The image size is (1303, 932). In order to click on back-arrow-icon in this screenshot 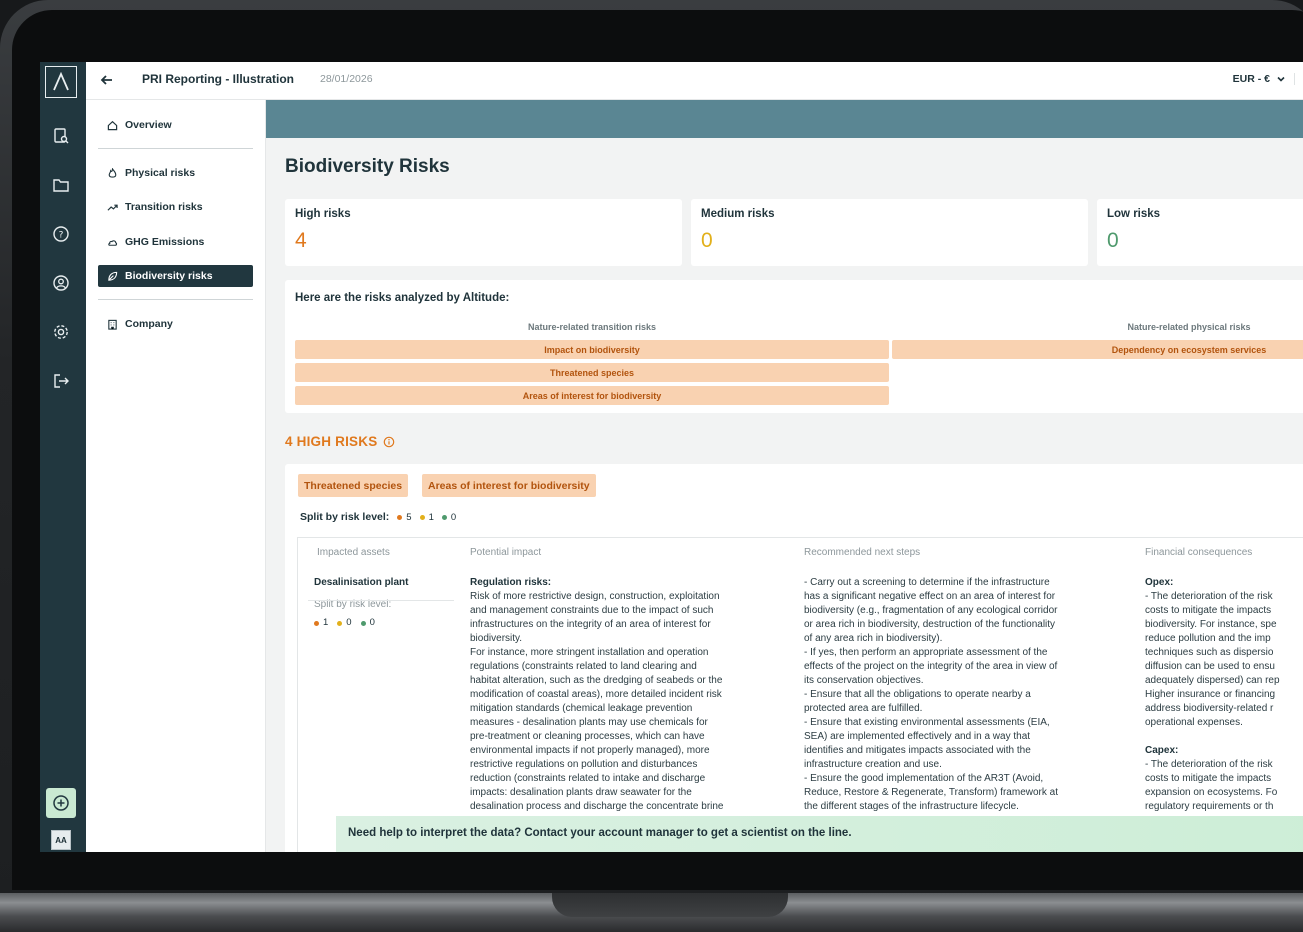, I will do `click(107, 82)`.